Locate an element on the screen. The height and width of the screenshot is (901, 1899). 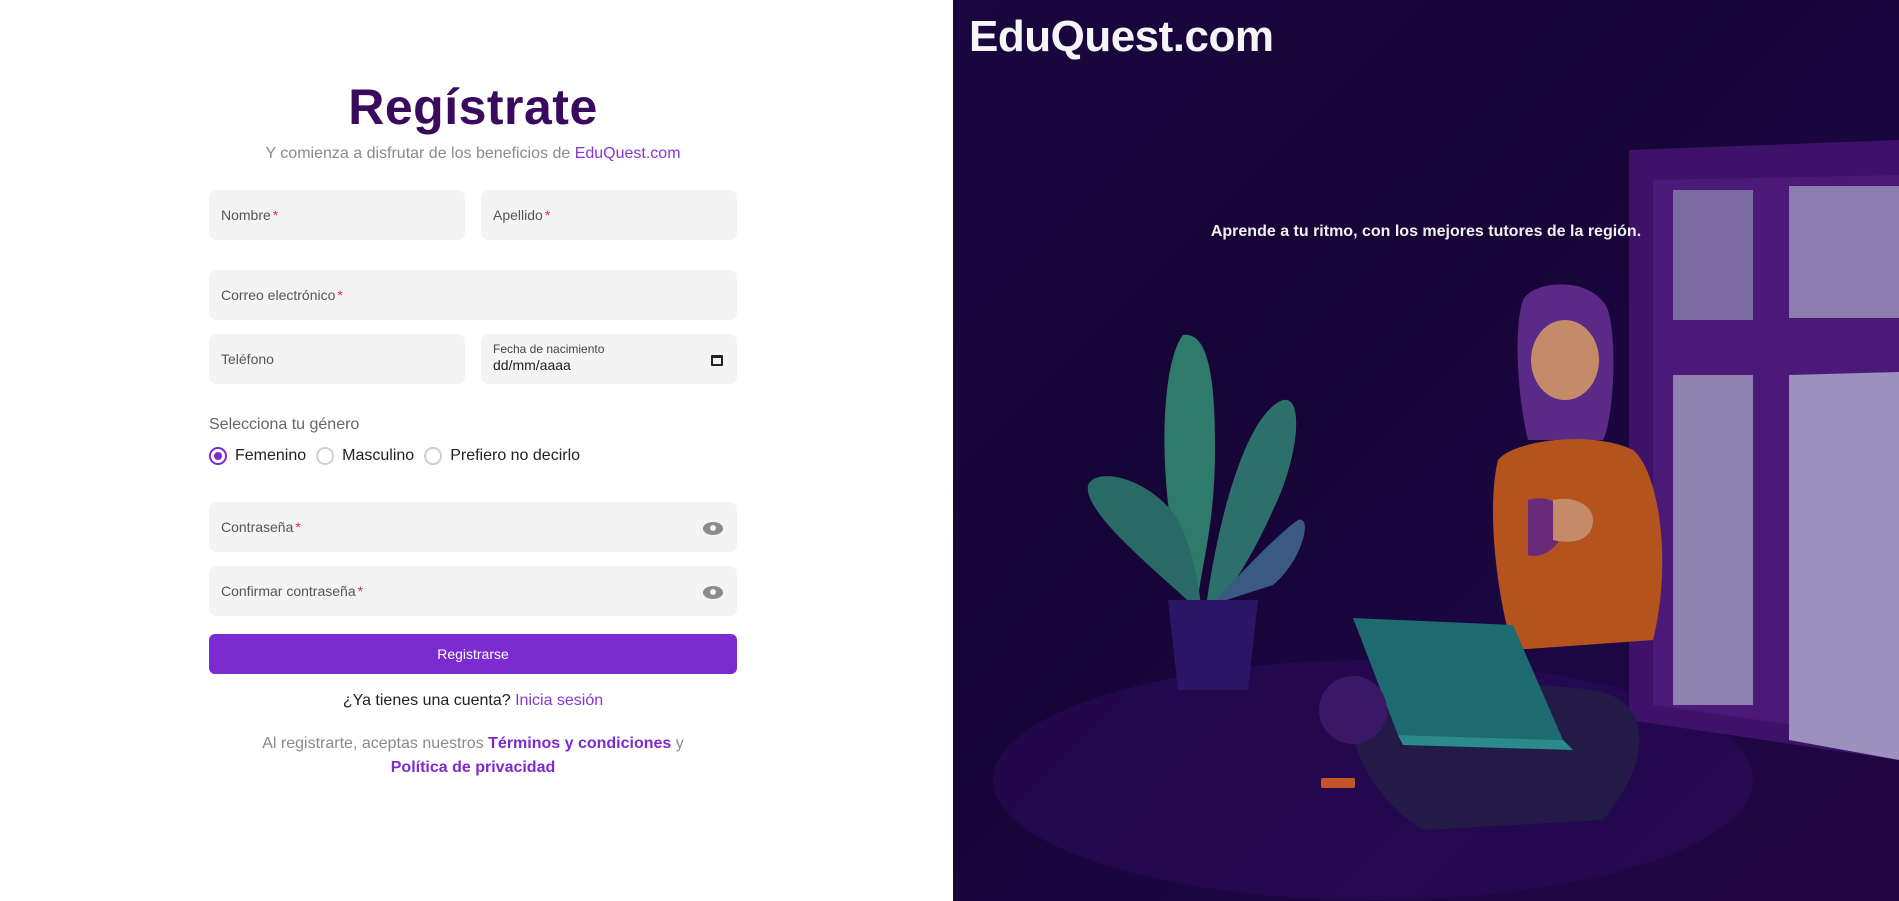
confirm-password-field: Confirmar contraseña * is located at coordinates (473, 591).